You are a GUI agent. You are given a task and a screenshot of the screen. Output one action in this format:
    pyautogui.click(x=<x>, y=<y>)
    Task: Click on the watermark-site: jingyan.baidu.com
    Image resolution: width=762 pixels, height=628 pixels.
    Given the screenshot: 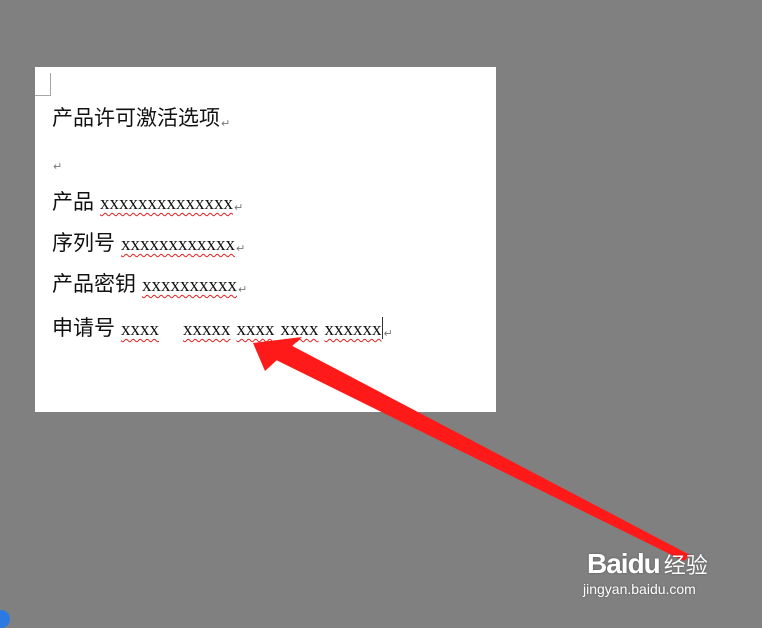 What is the action you would take?
    pyautogui.click(x=639, y=589)
    